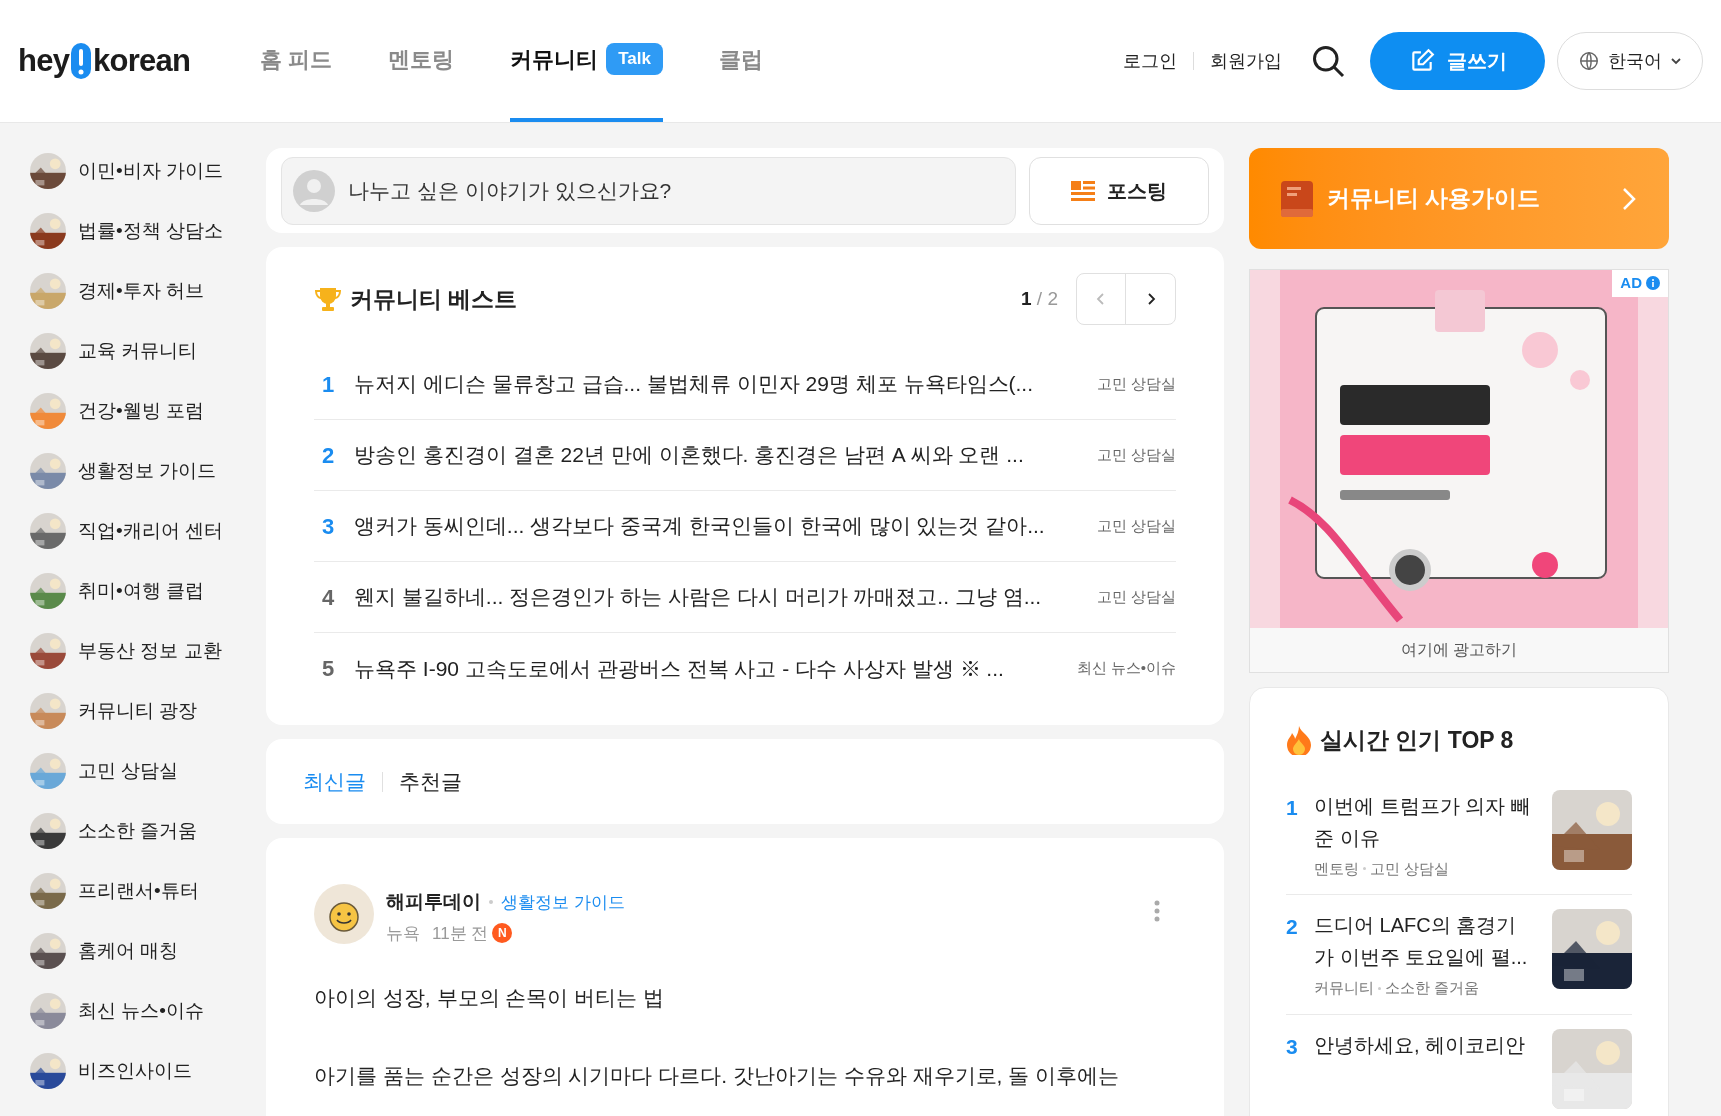 Image resolution: width=1721 pixels, height=1116 pixels. Describe the element at coordinates (148, 711) in the screenshot. I see `sidebar-item: 커뮤니티 광장` at that location.